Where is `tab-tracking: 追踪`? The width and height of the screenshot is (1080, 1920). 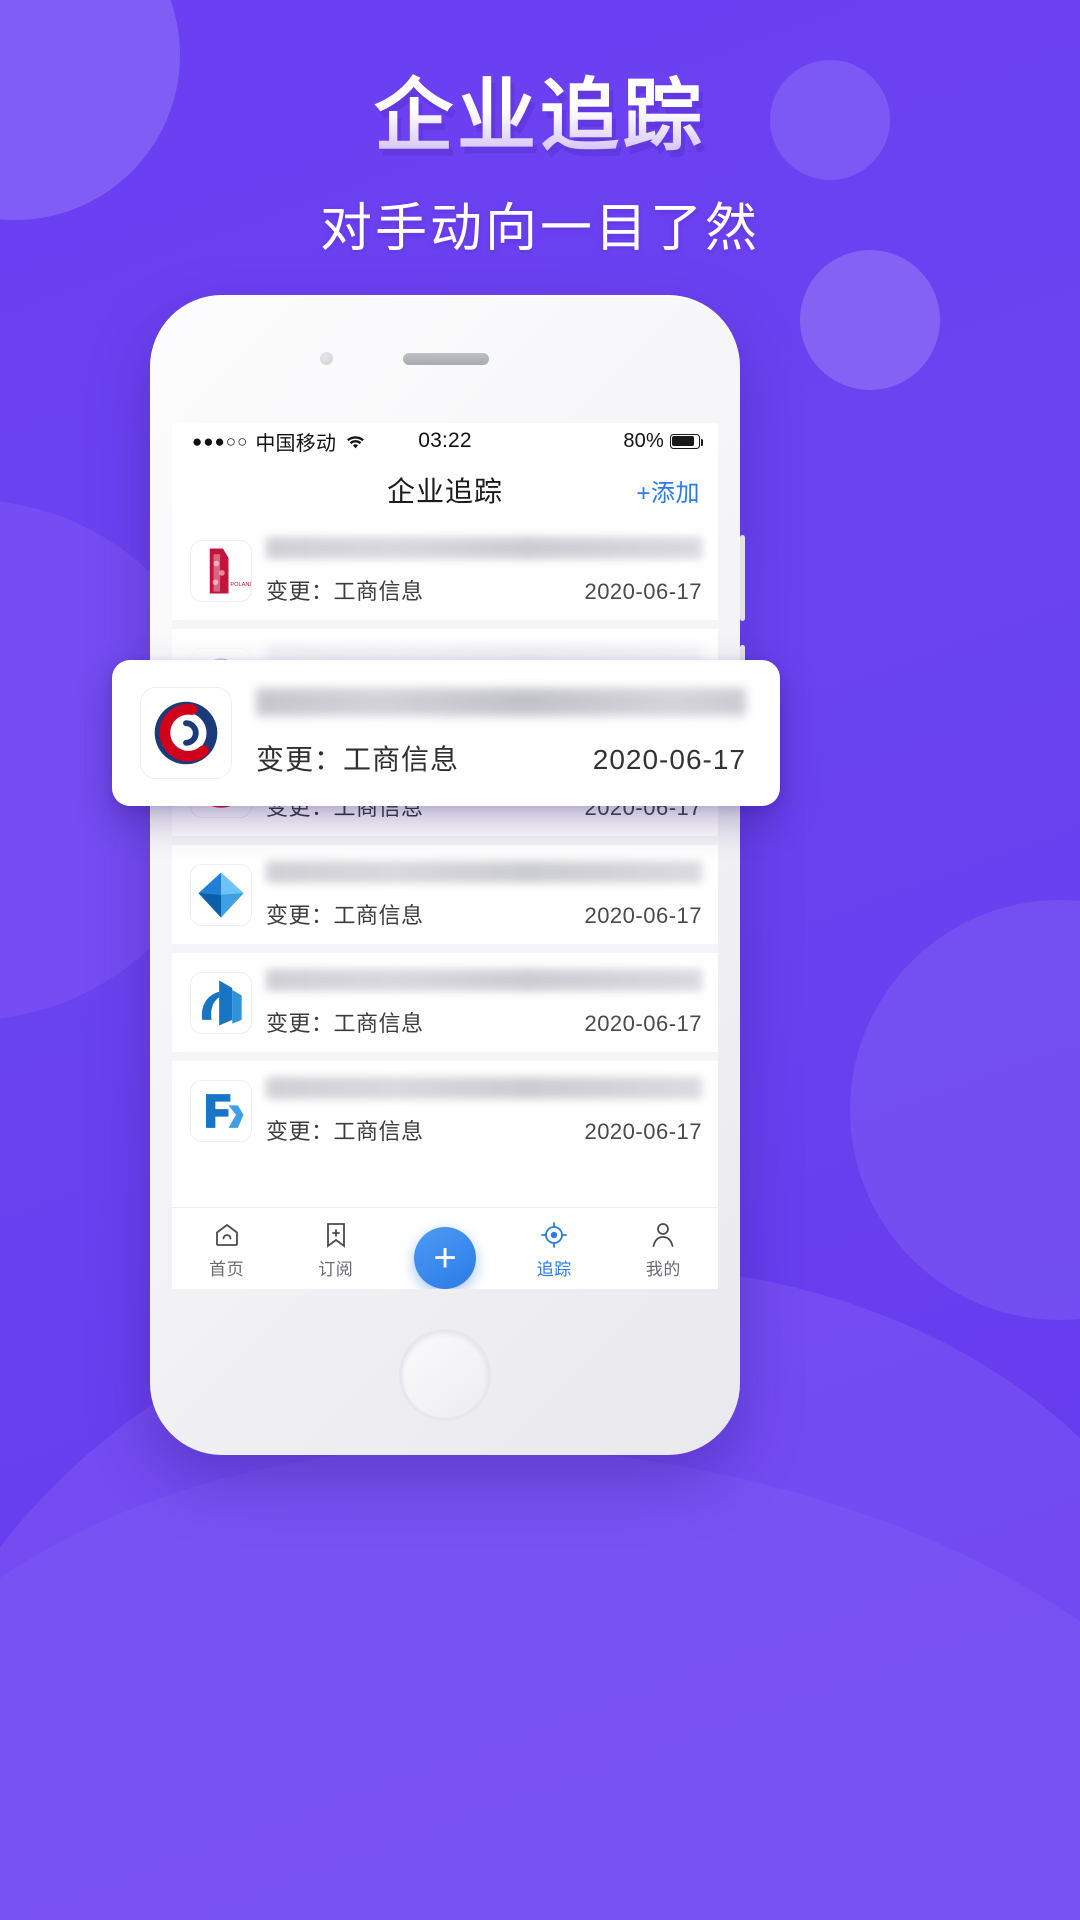
tab-tracking: 追踪 is located at coordinates (554, 1254).